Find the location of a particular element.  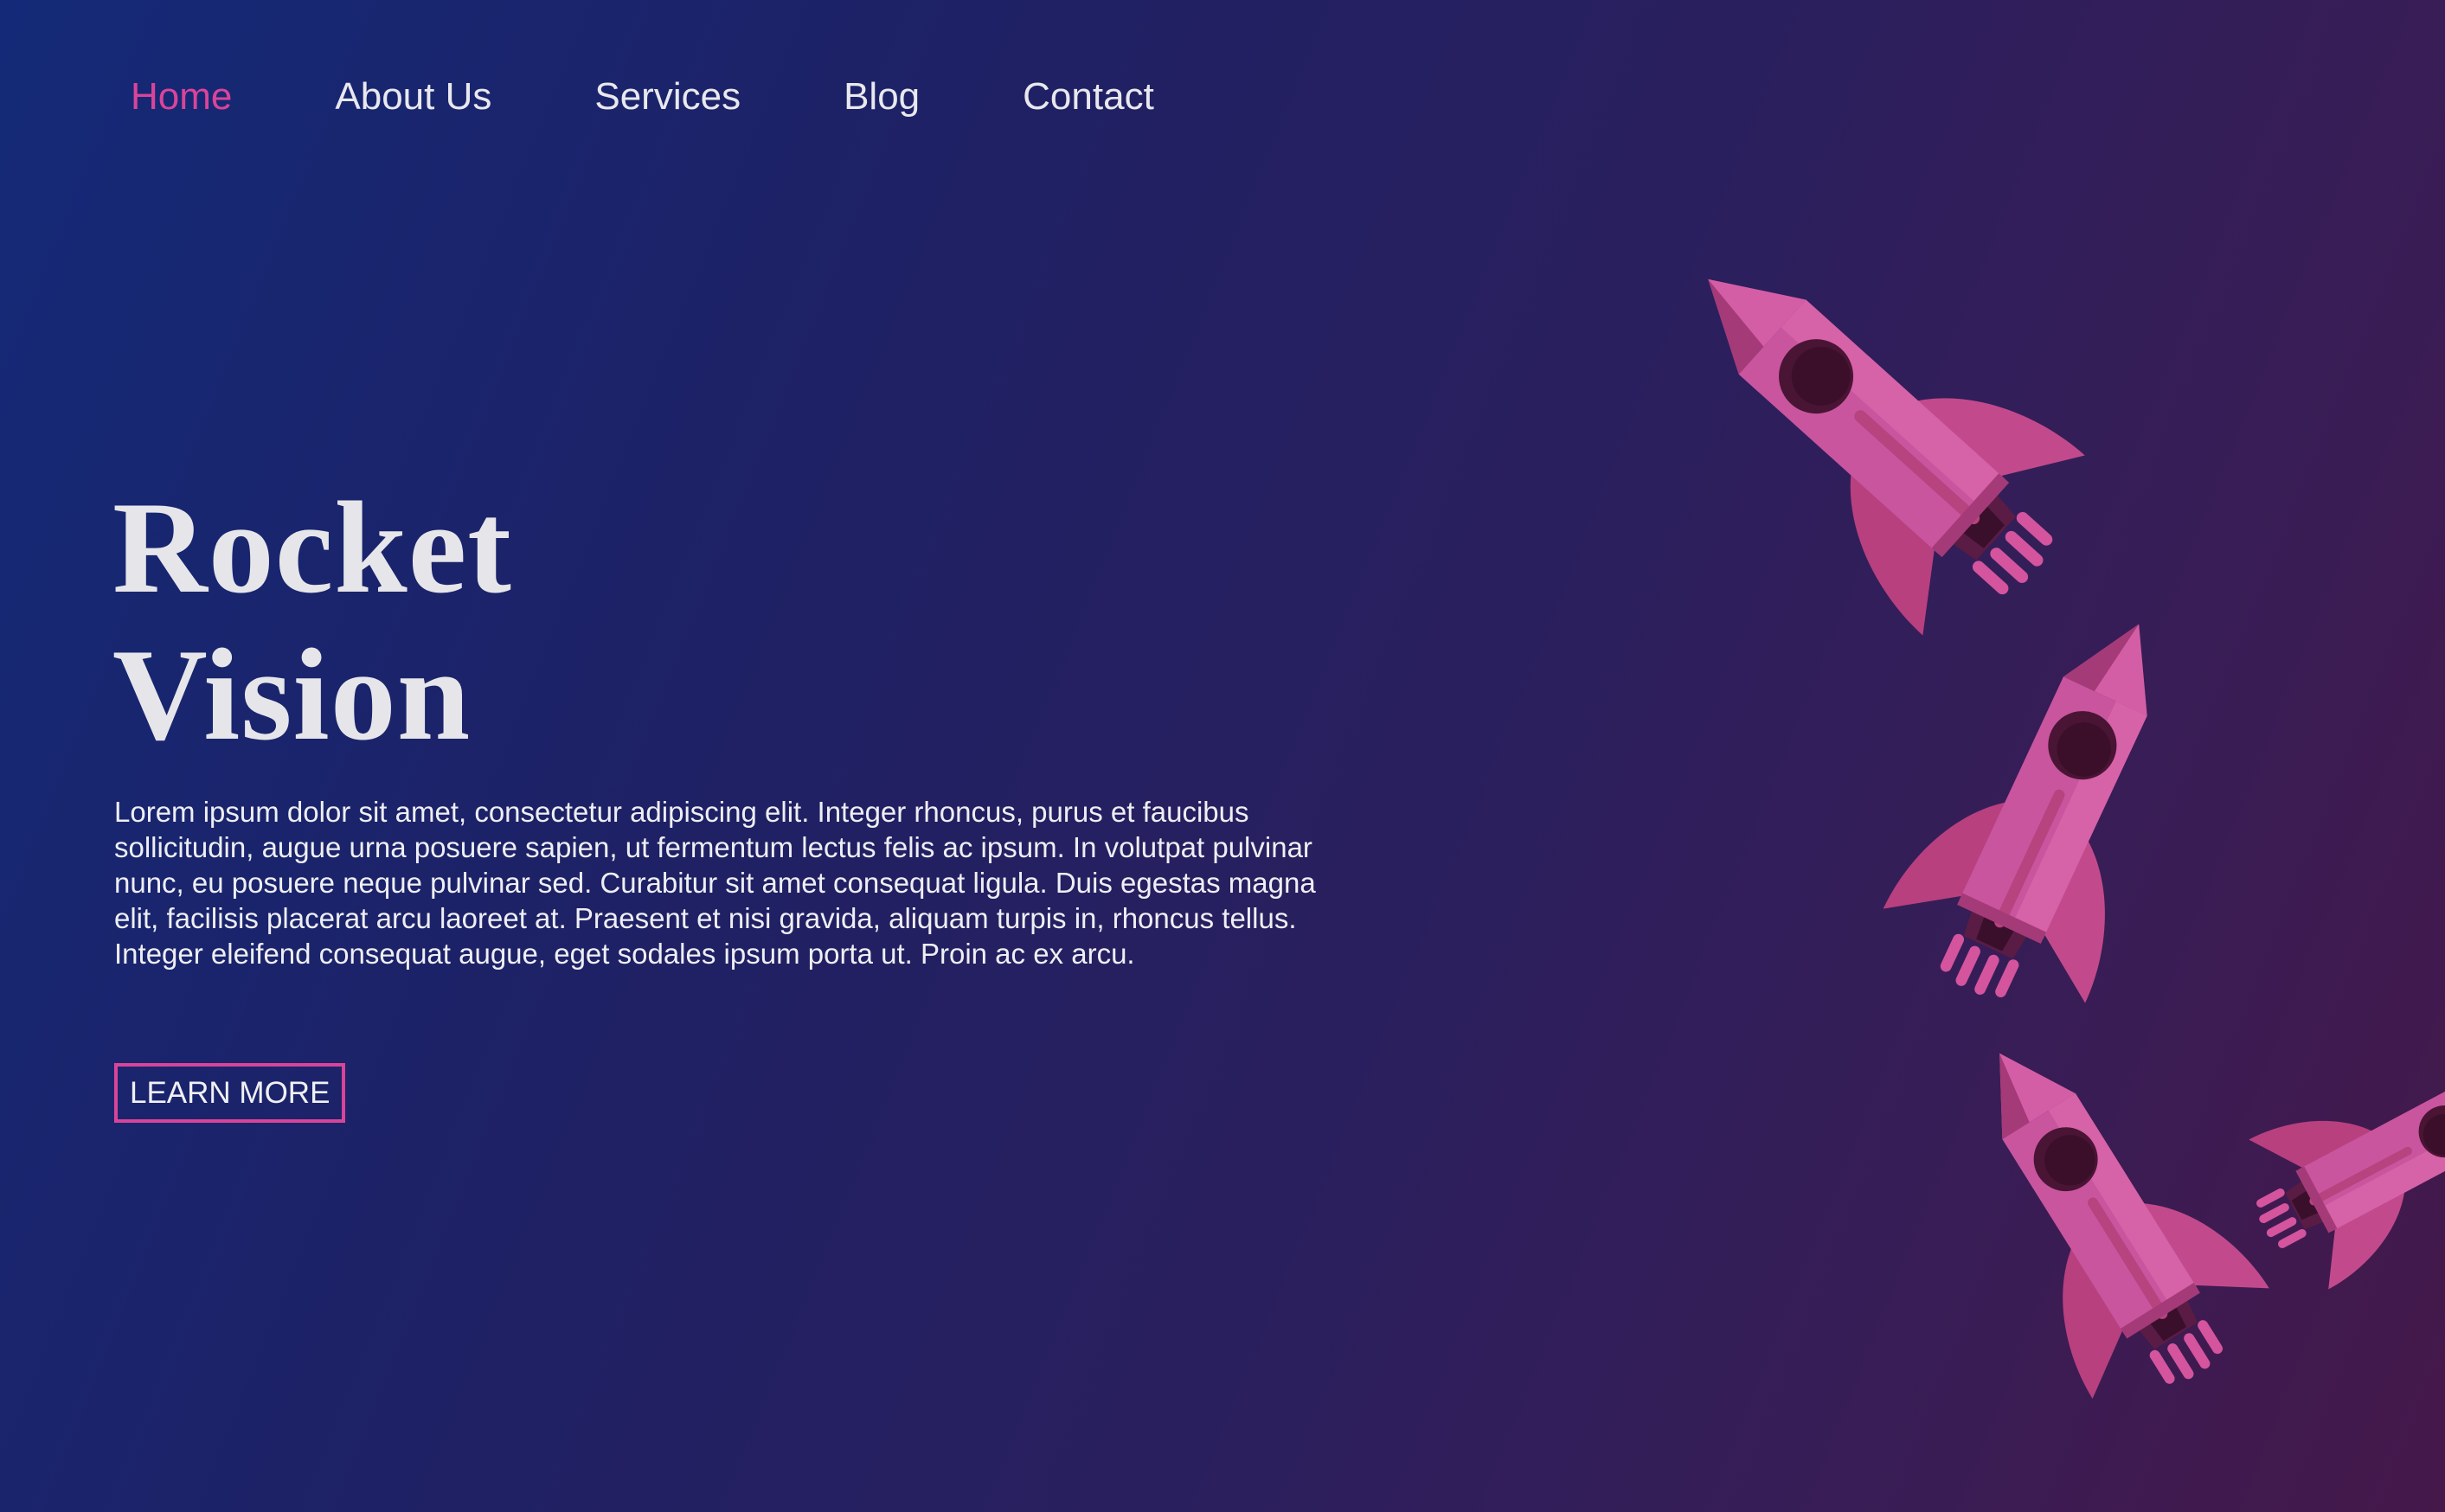

hero-title-line-1: Rocket is located at coordinates (312, 547).